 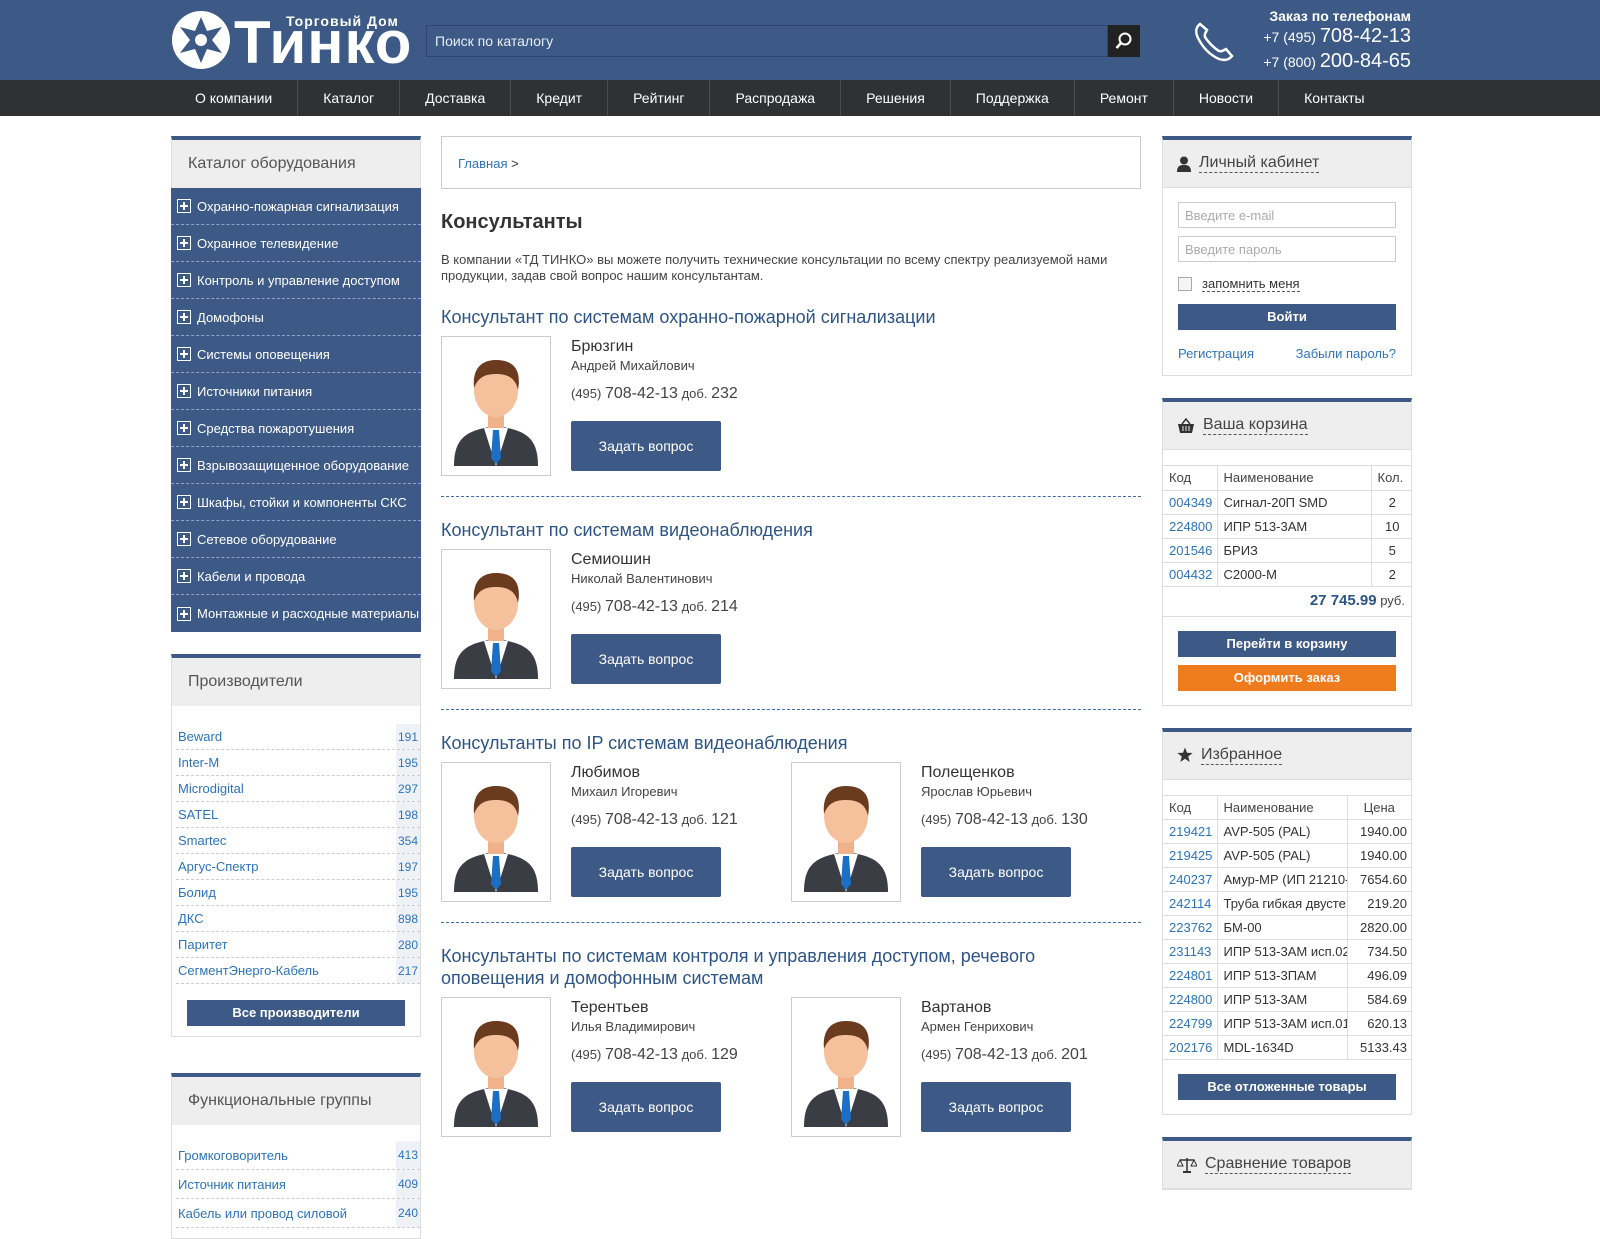 I want to click on table-row: 231143 ИПР 513-3АМ исп.02 734.50, so click(x=1287, y=951).